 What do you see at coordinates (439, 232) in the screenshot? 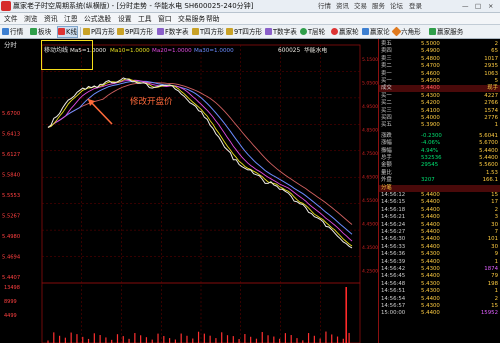
I see `trade-row: 14:56:27 5.4400 7` at bounding box center [439, 232].